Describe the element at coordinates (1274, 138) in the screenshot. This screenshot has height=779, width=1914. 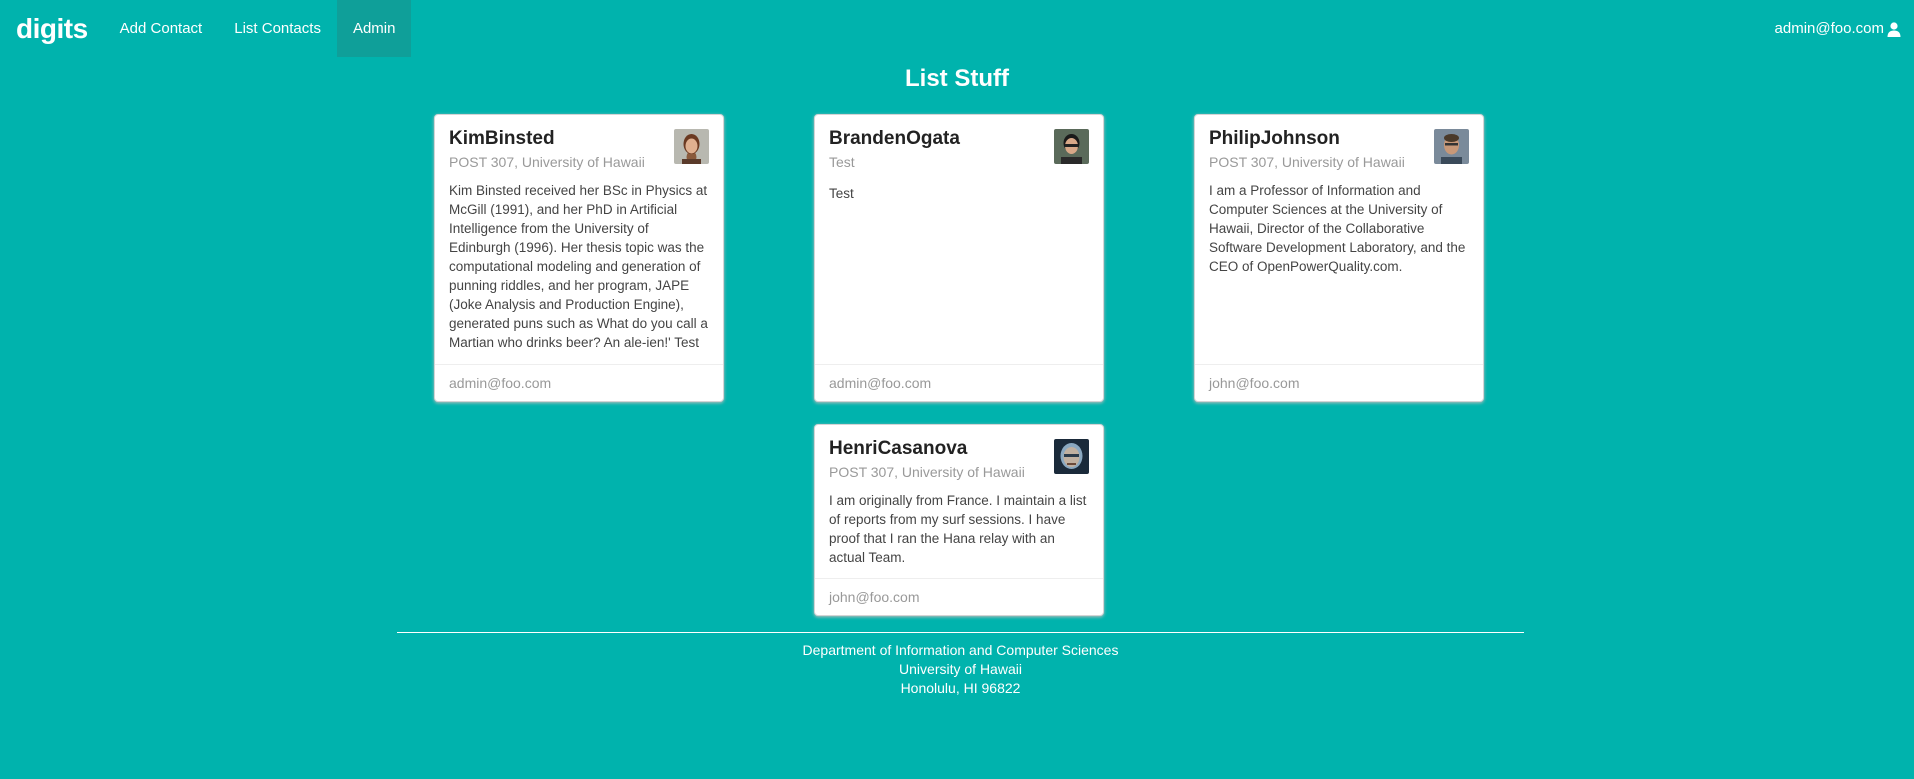
I see `contact-name: PhilipJohnson` at that location.